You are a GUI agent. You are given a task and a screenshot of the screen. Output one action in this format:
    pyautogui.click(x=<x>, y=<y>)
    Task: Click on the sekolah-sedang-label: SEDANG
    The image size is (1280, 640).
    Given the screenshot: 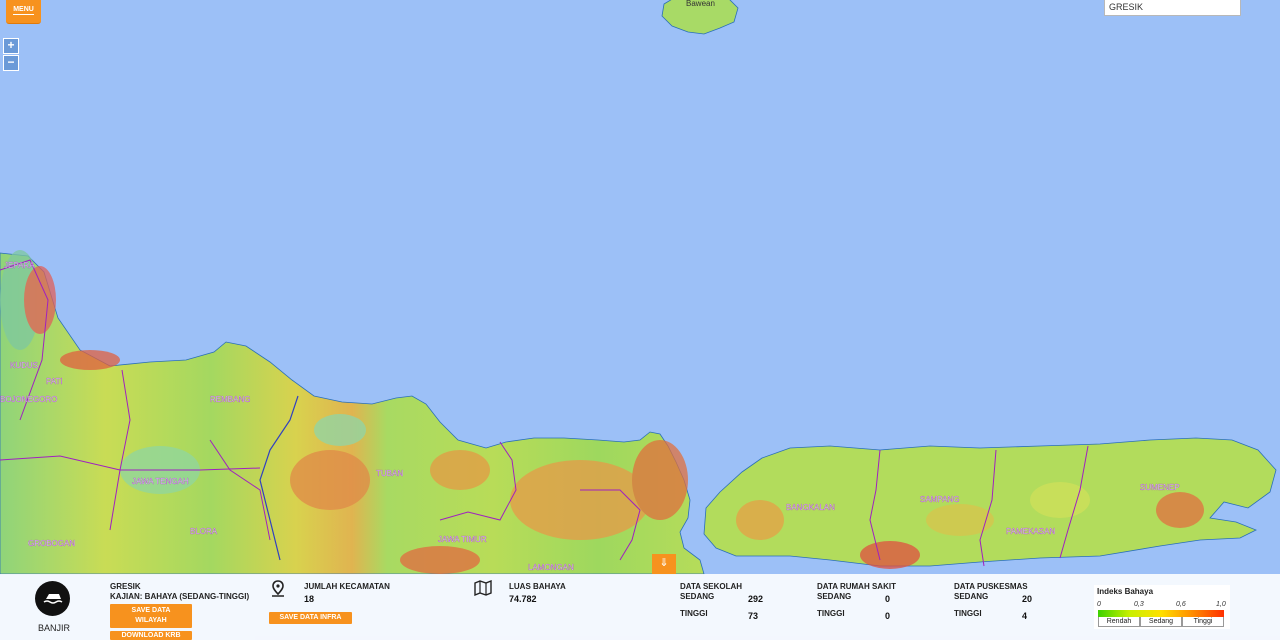 What is the action you would take?
    pyautogui.click(x=697, y=596)
    